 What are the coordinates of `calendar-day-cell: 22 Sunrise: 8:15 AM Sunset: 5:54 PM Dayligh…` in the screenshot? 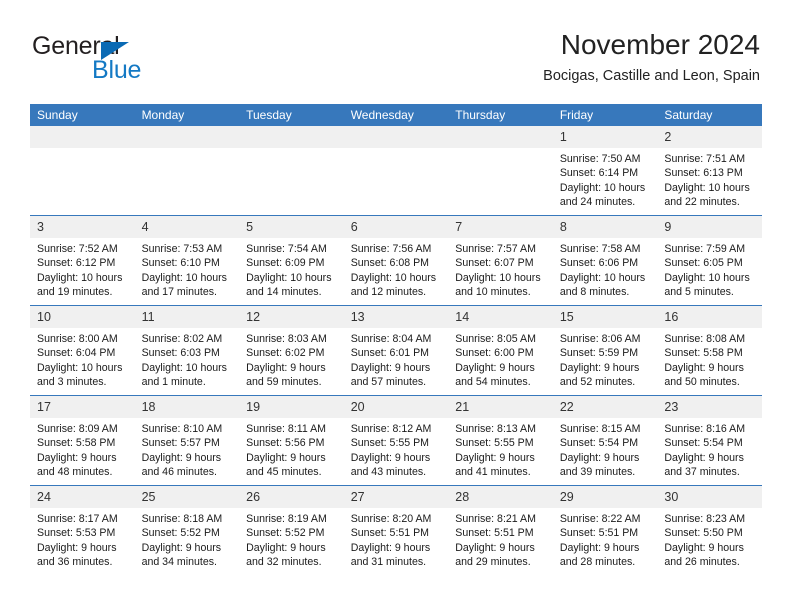 It's located at (605, 440).